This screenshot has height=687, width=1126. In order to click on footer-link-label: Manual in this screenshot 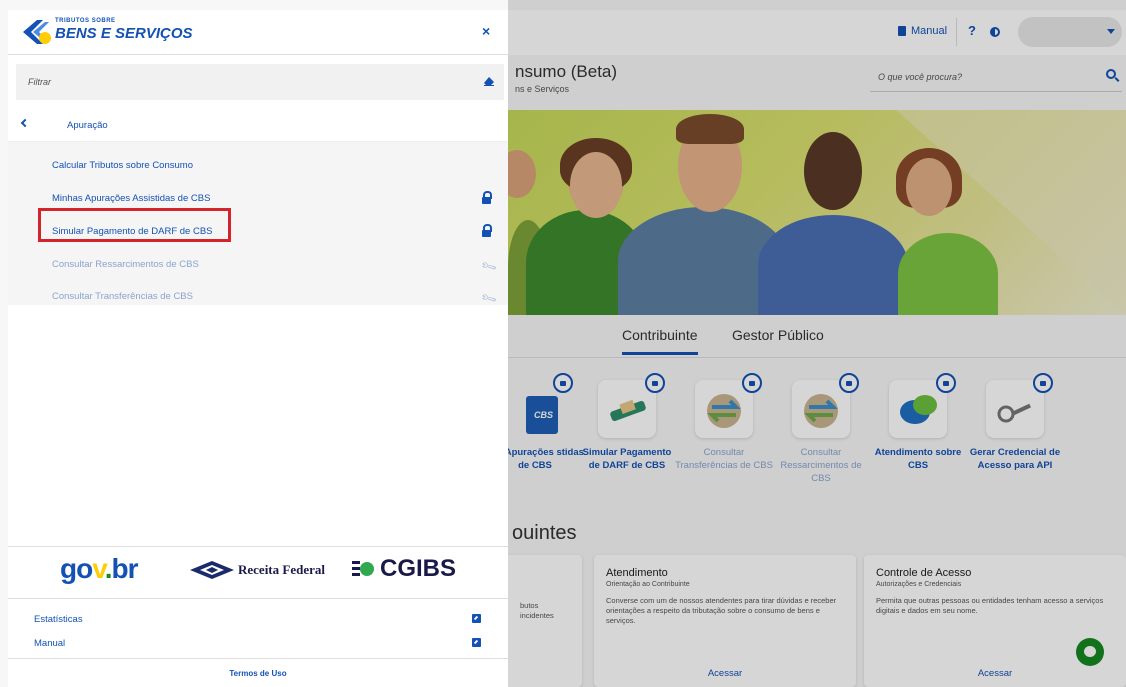, I will do `click(50, 643)`.